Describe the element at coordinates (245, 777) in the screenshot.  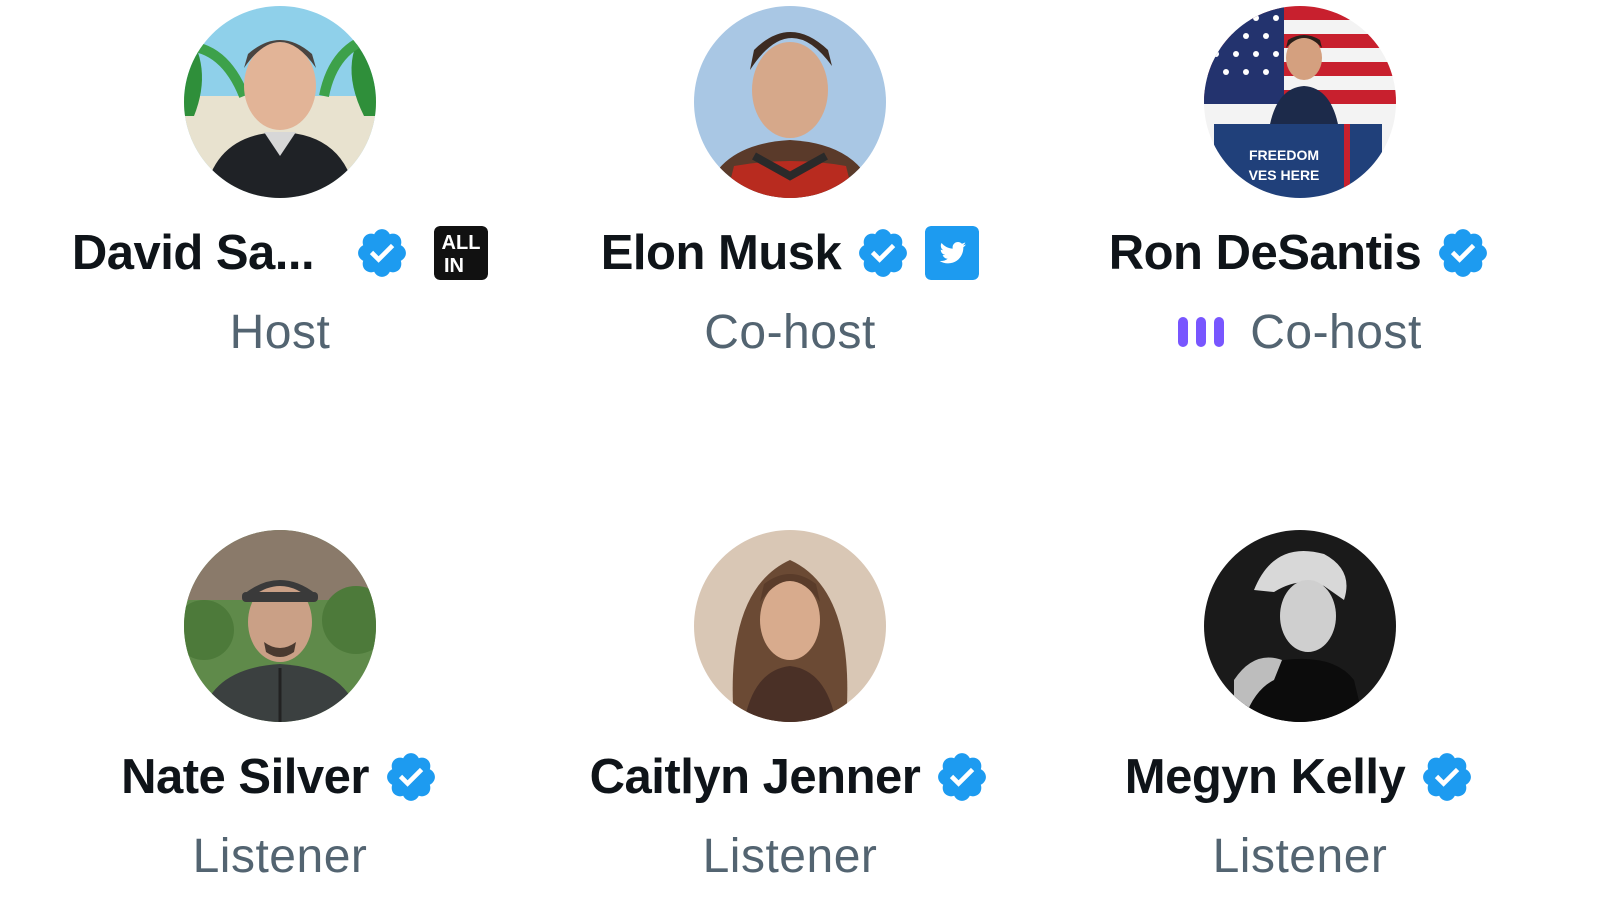
I see `participant-name: Nate Silver` at that location.